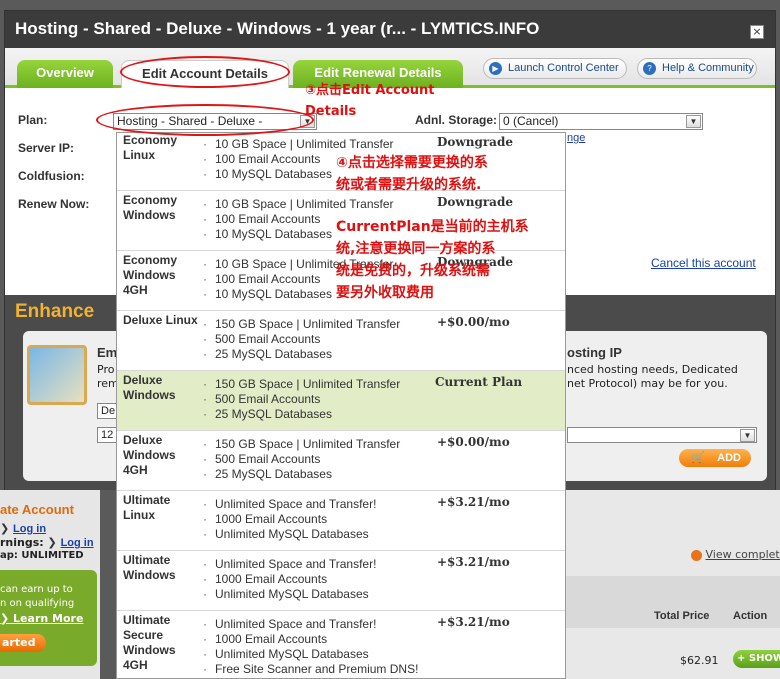 The image size is (780, 679). What do you see at coordinates (308, 444) in the screenshot?
I see `plan-option-feature-text: 150 GB Space | Unlimited Transfer` at bounding box center [308, 444].